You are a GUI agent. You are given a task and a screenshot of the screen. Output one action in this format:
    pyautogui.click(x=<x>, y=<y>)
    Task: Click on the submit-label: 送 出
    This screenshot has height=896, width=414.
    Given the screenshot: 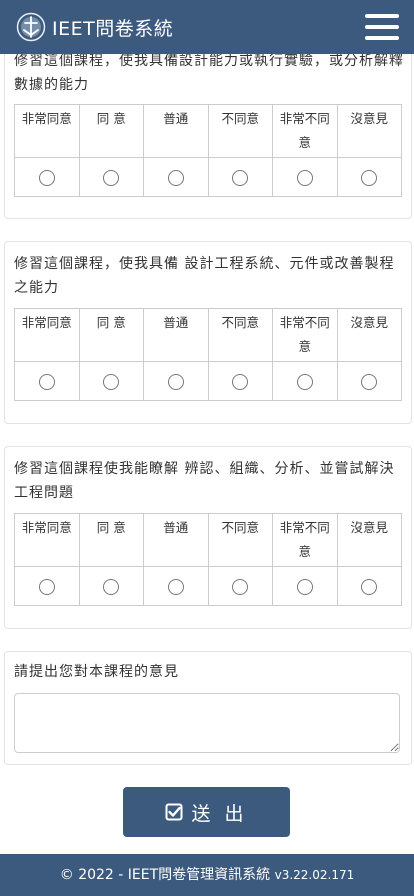 What is the action you would take?
    pyautogui.click(x=219, y=813)
    